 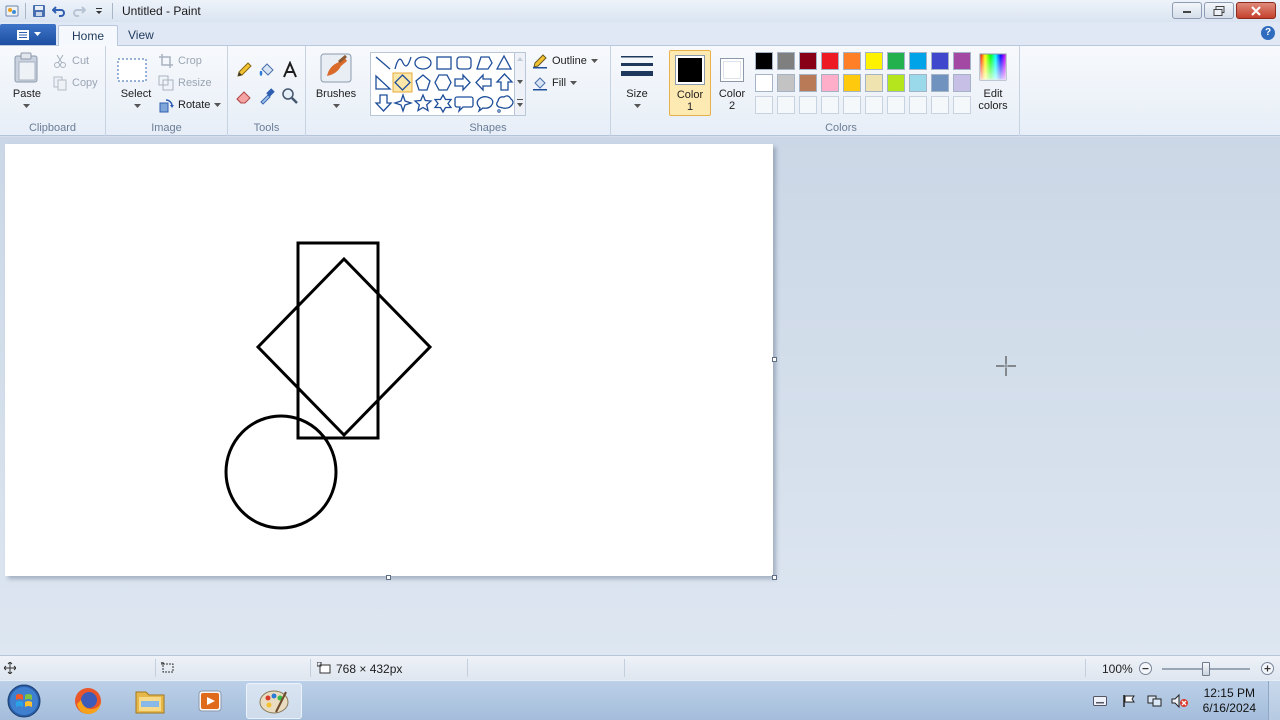 I want to click on network-icon, so click(x=1155, y=701).